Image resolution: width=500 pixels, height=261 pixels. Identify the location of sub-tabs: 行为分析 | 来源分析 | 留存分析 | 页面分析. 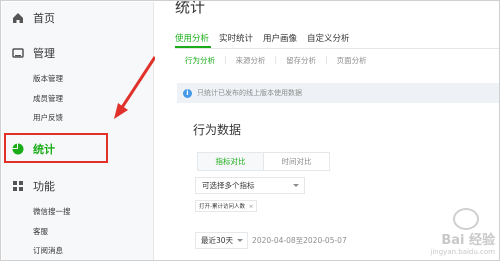
(280, 60).